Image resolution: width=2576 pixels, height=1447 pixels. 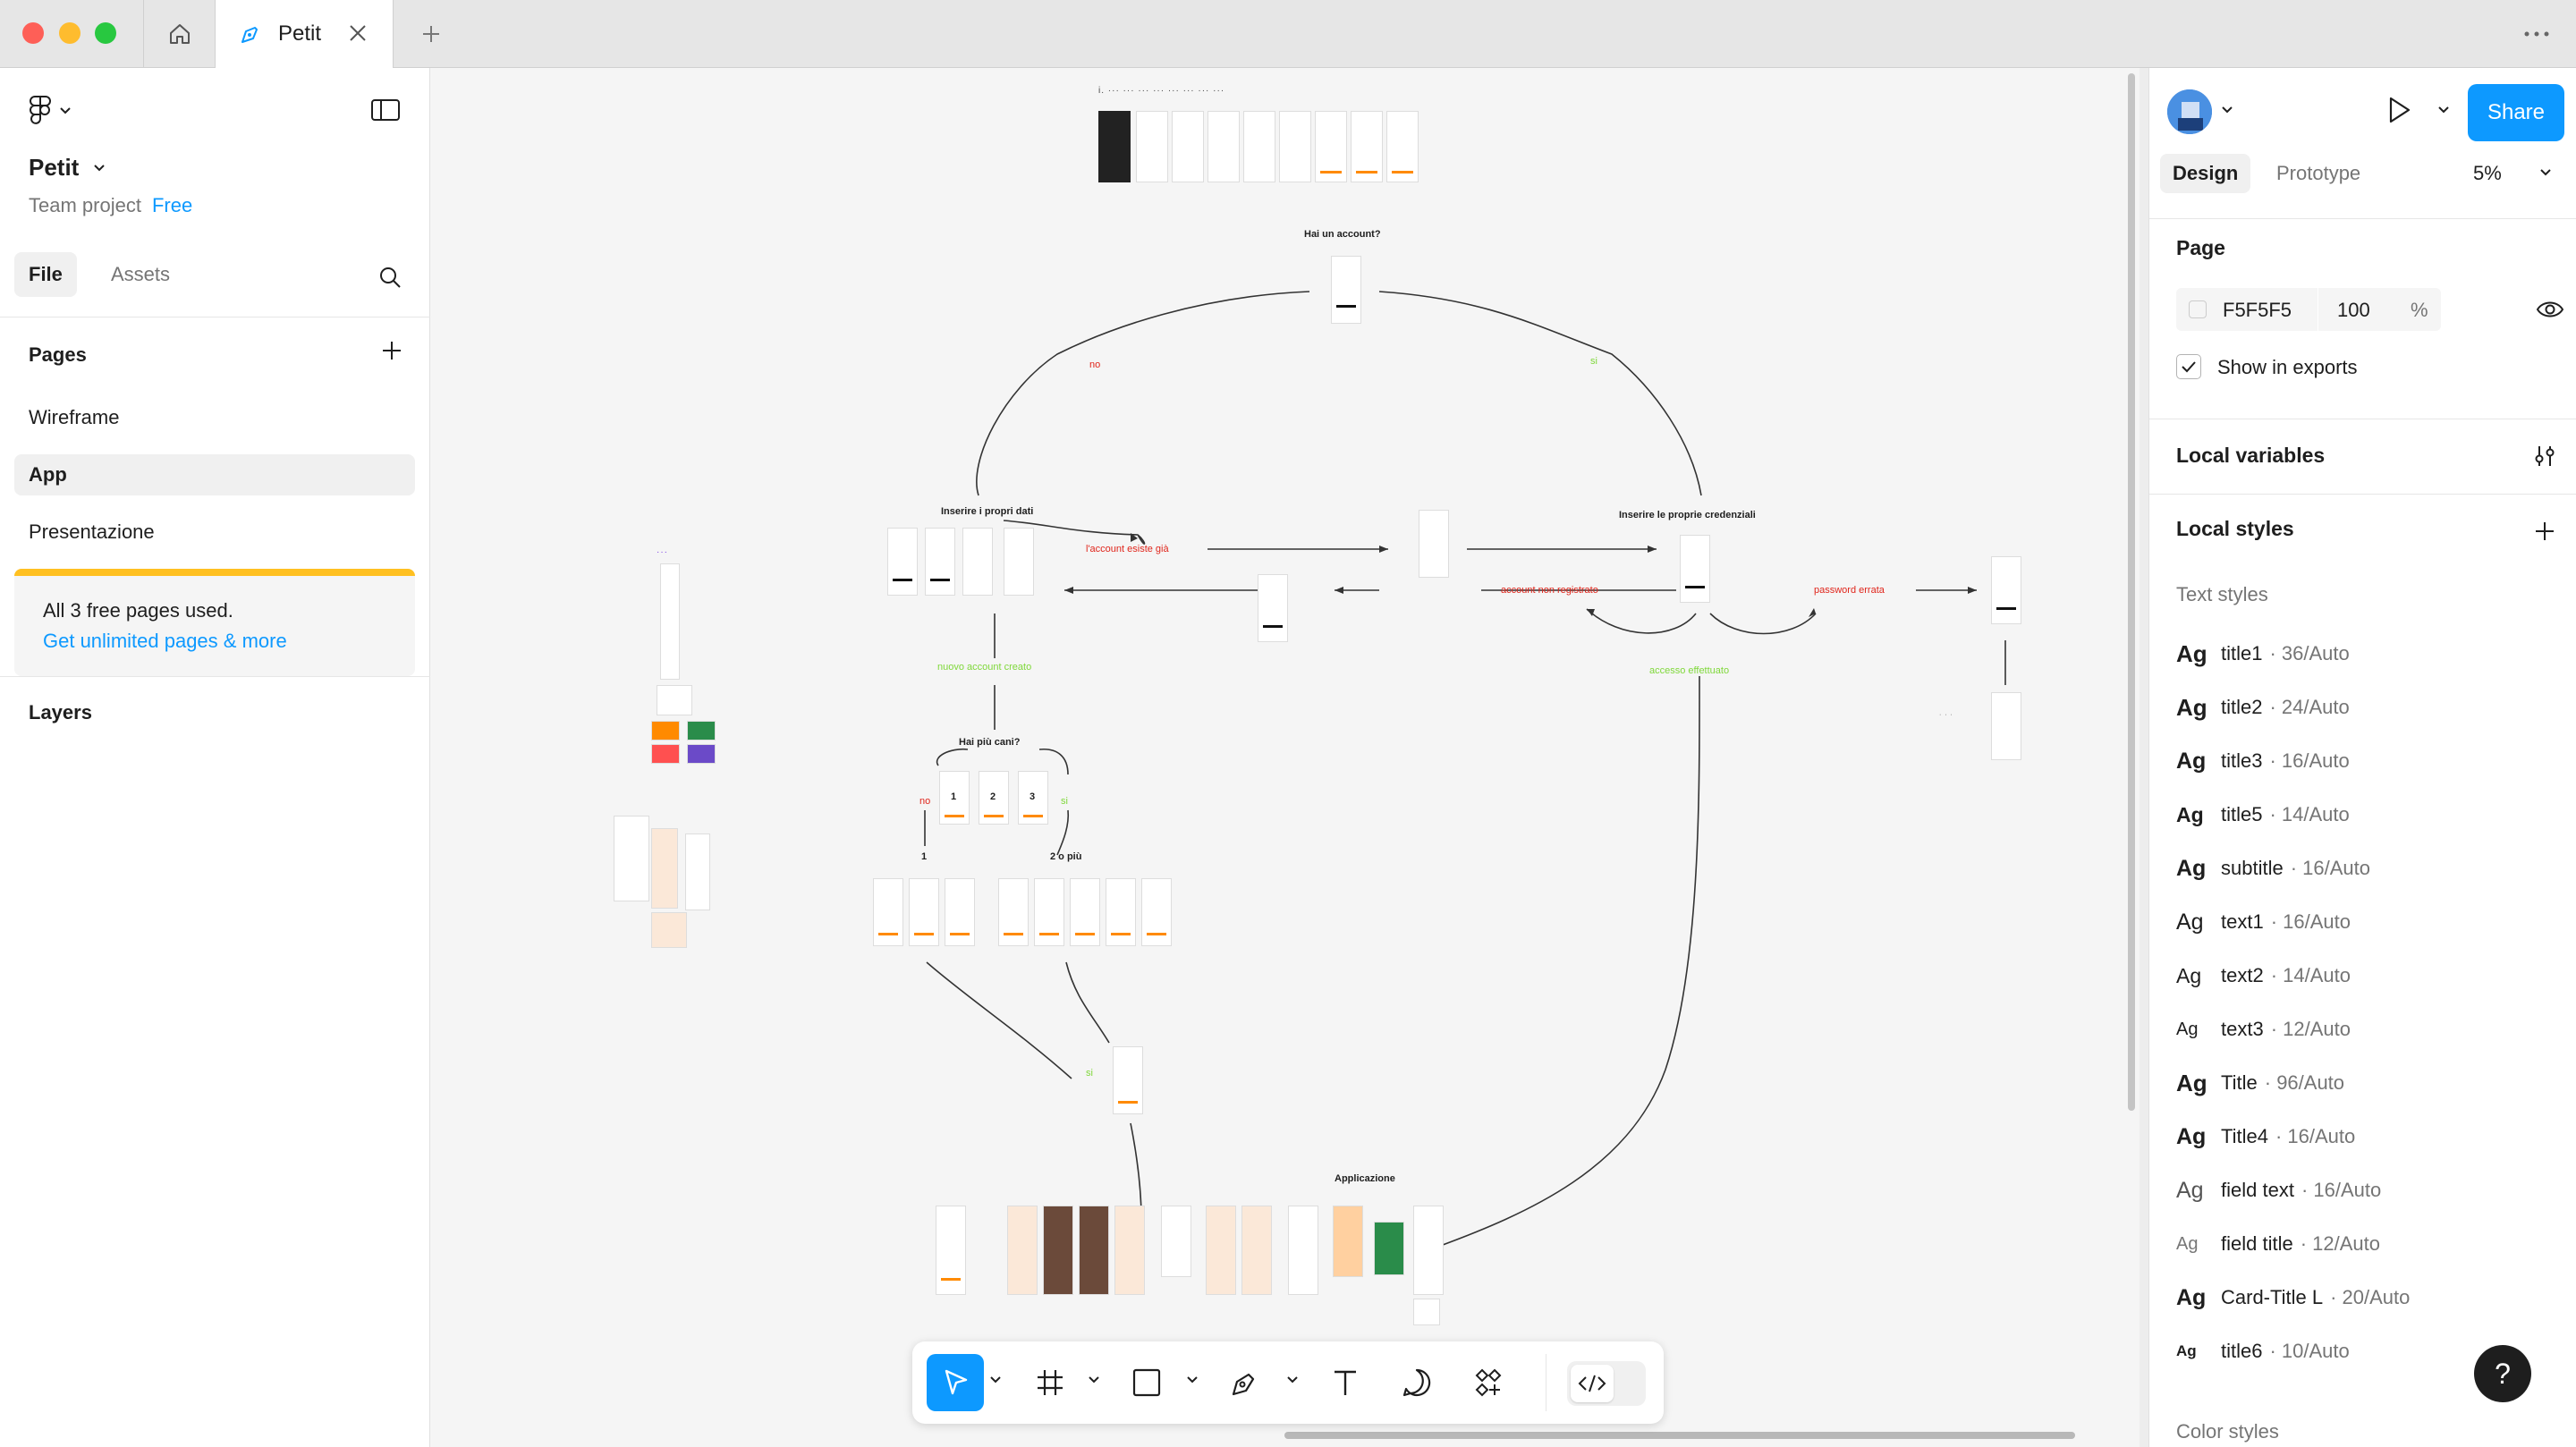 What do you see at coordinates (2309, 653) in the screenshot?
I see `text-style-meta: · 36/Auto` at bounding box center [2309, 653].